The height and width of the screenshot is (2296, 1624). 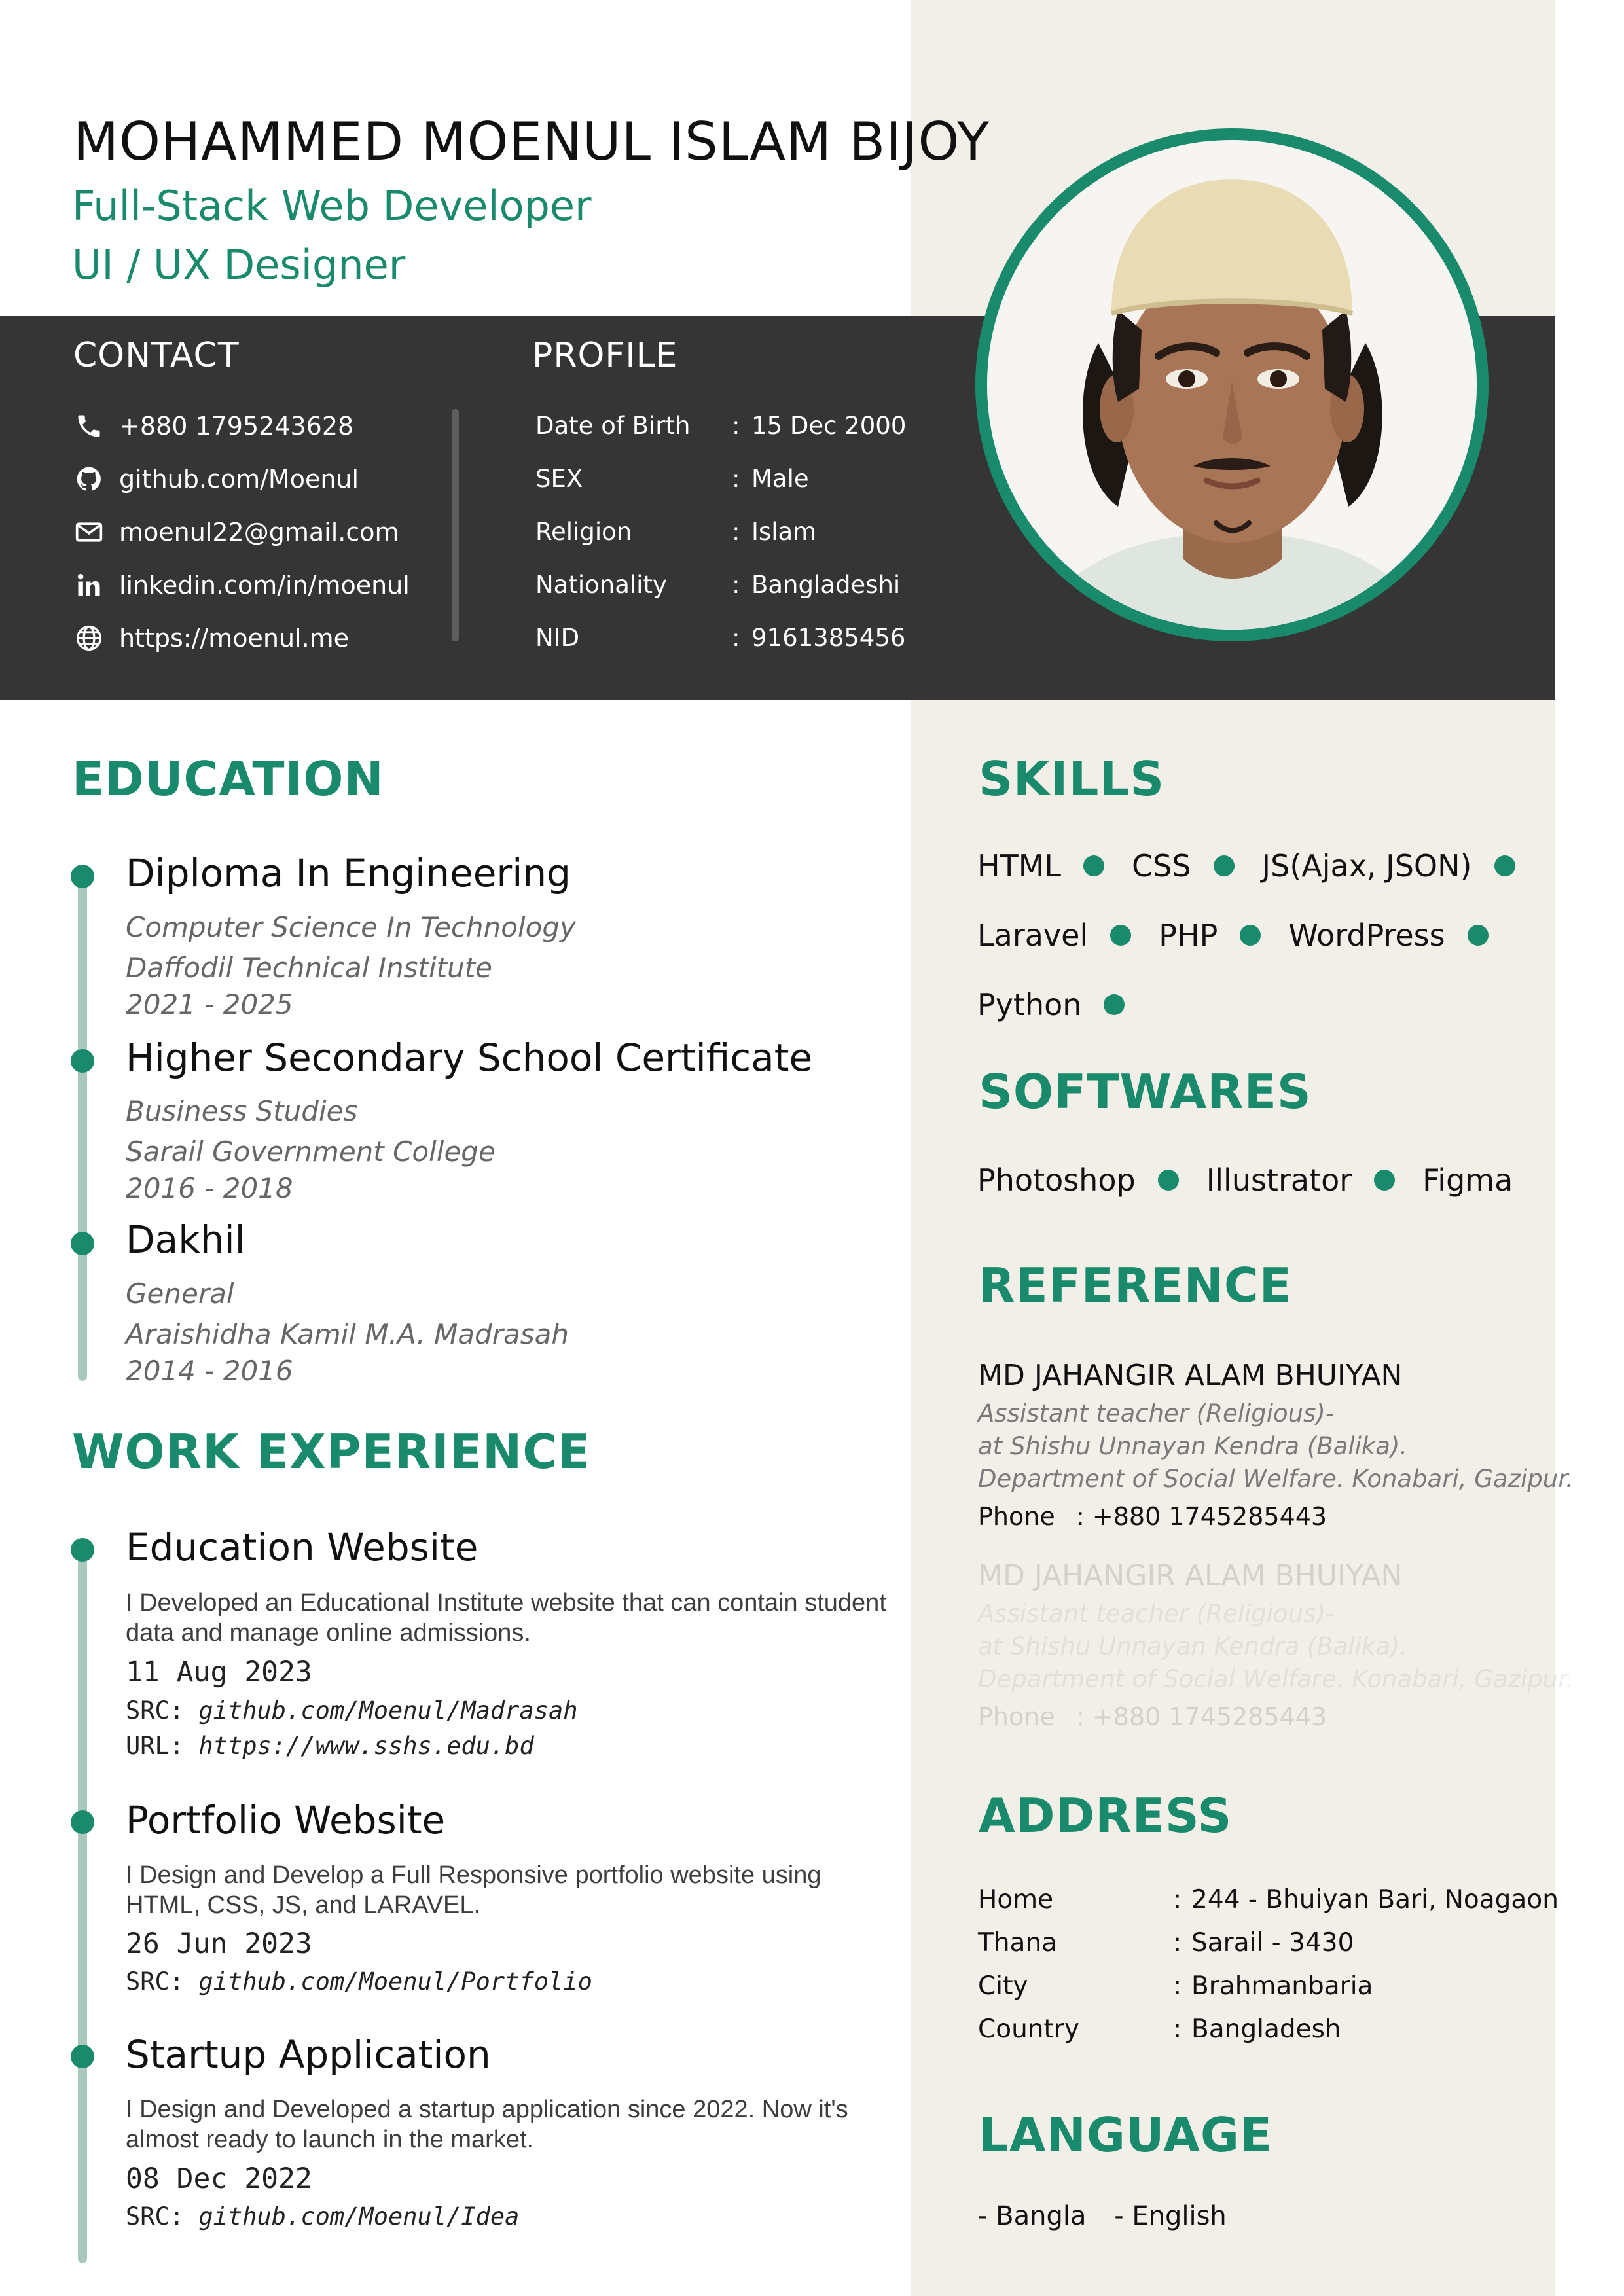 I want to click on address-colon: :, so click(x=1177, y=2029).